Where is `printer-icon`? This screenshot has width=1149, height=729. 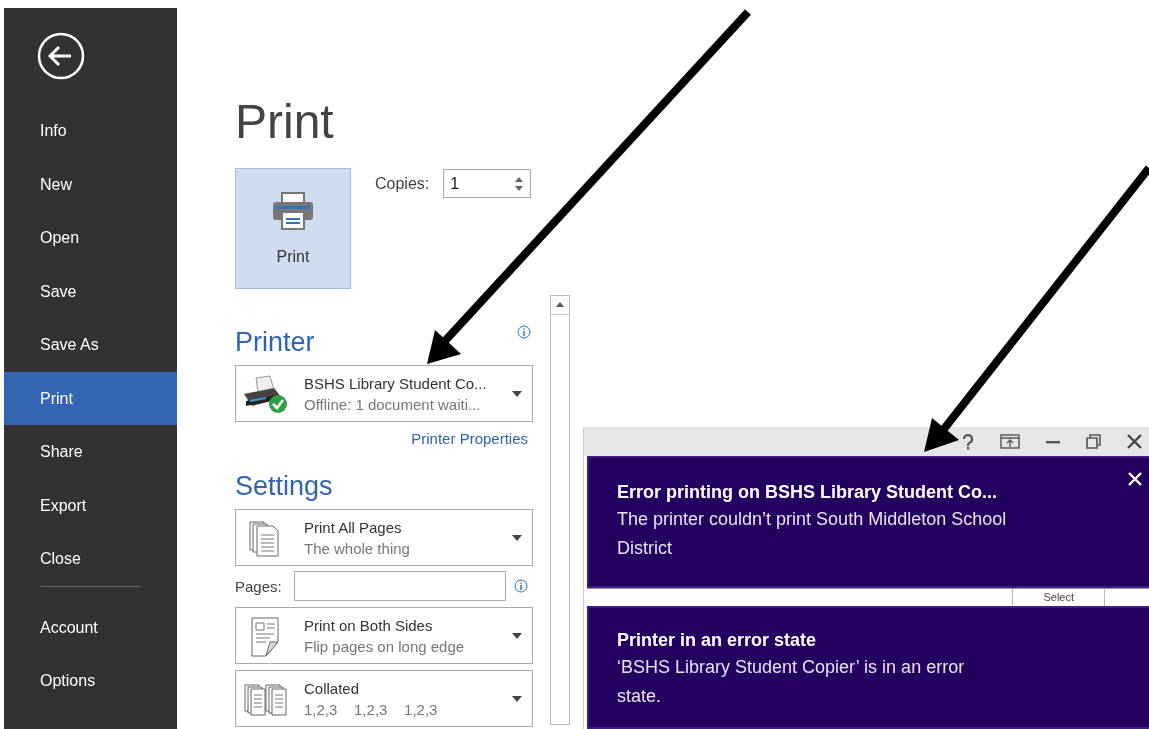
printer-icon is located at coordinates (293, 210).